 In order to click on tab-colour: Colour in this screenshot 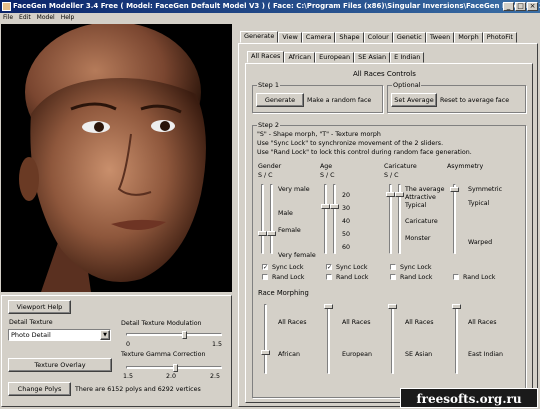, I will do `click(378, 37)`.